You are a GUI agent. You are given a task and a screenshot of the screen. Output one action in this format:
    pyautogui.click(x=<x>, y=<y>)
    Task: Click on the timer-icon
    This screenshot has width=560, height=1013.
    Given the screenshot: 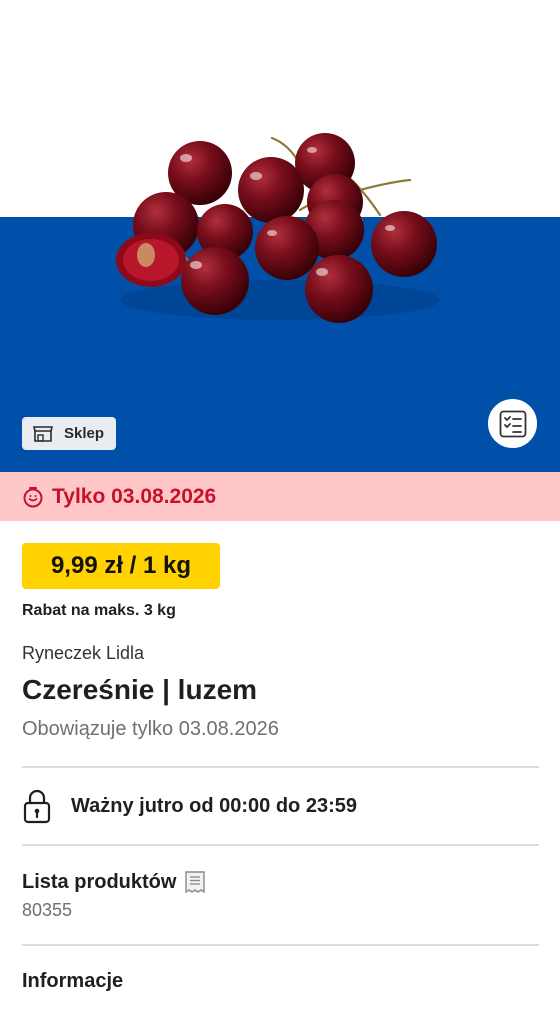 What is the action you would take?
    pyautogui.click(x=33, y=496)
    